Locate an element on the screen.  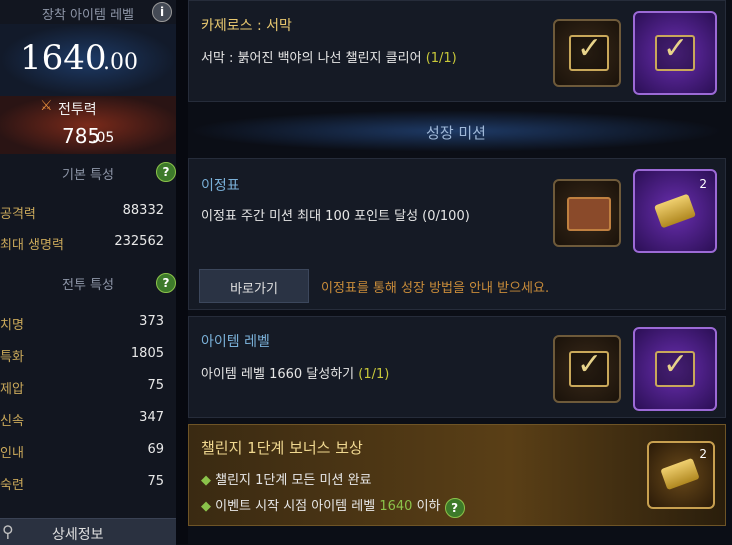
stat-label: 최대 생명력 is located at coordinates (32, 245).